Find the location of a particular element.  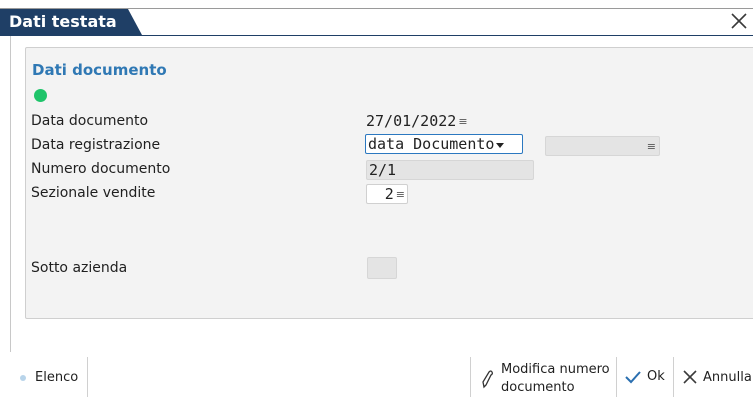

window-title: Dati testata is located at coordinates (63, 21).